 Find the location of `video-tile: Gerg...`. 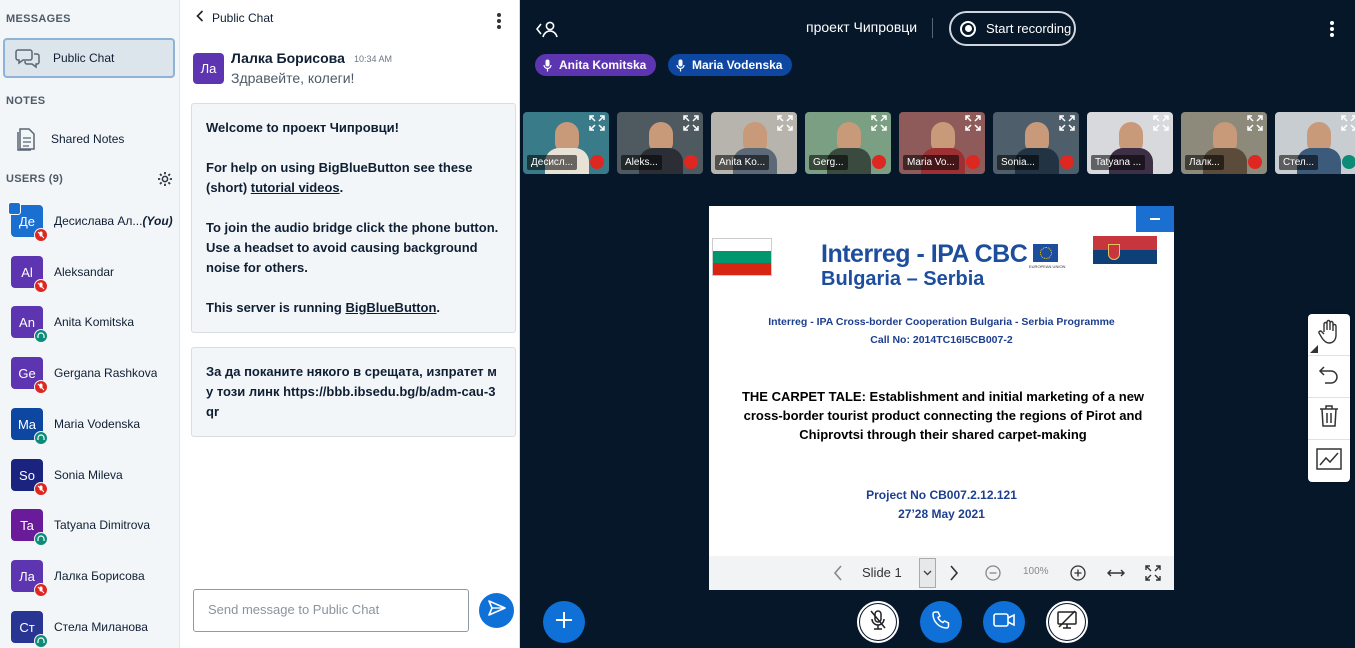

video-tile: Gerg... is located at coordinates (848, 143).